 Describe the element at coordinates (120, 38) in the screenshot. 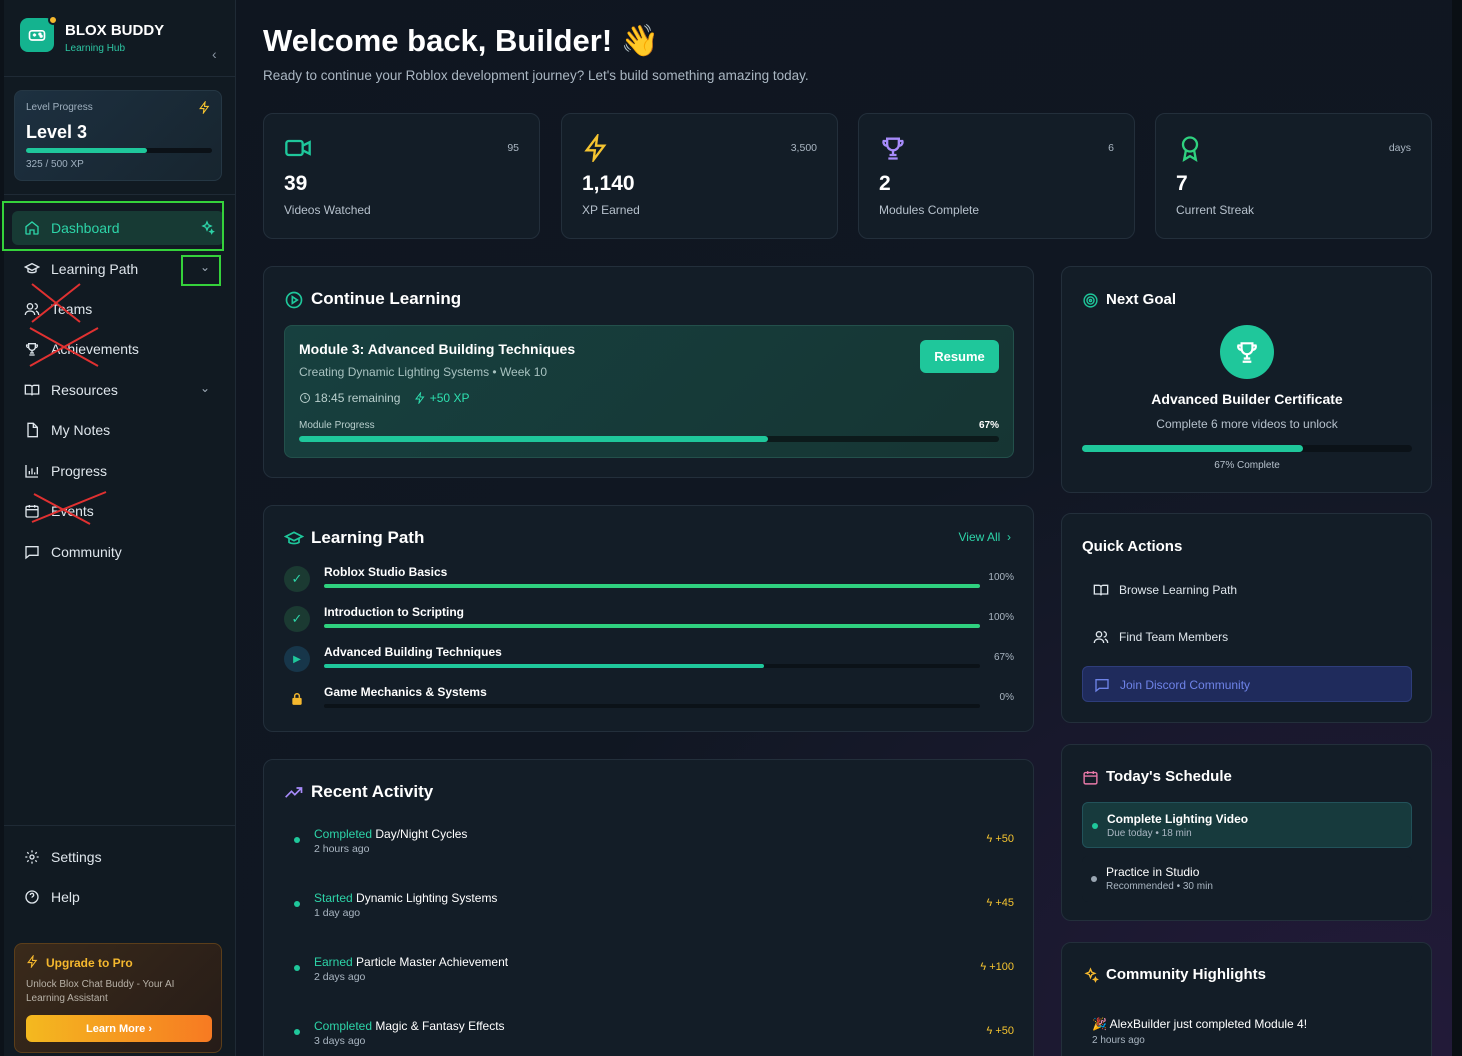

I see `brand: BLOX BUDDY Learning Hub ‹` at that location.